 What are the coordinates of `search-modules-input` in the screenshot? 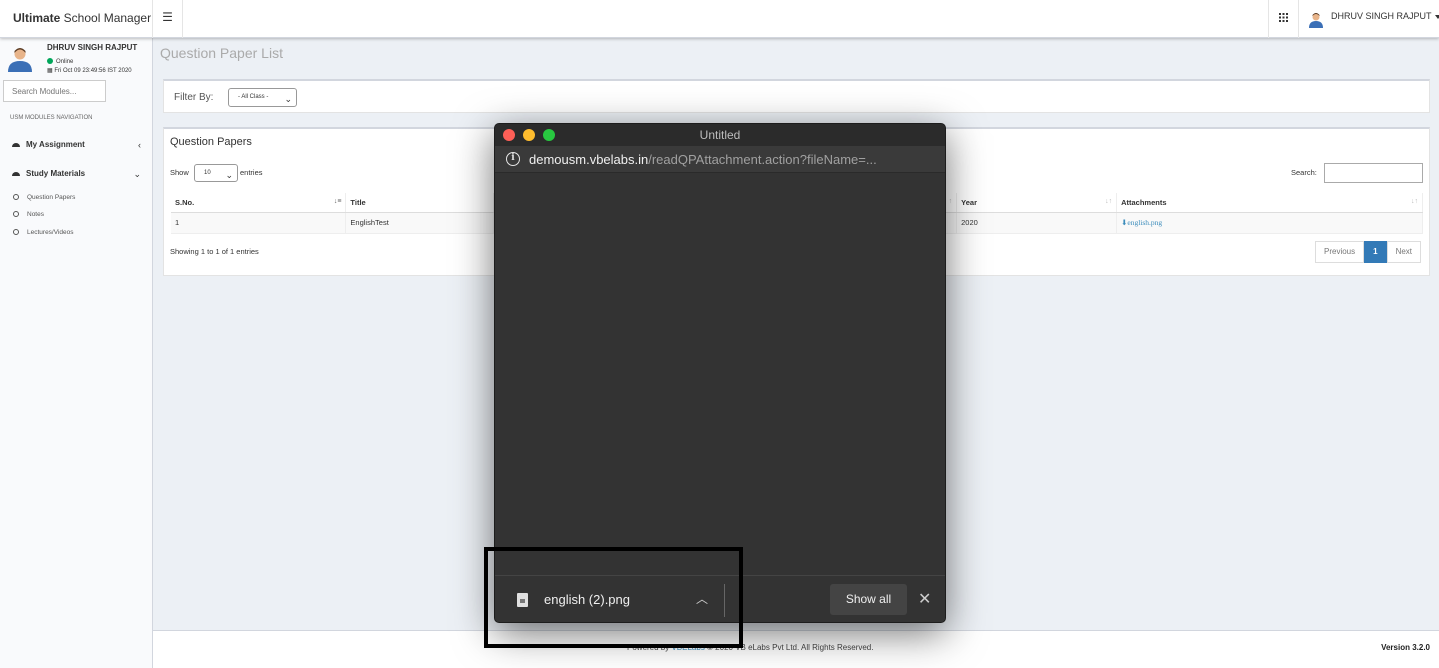 It's located at (54, 91).